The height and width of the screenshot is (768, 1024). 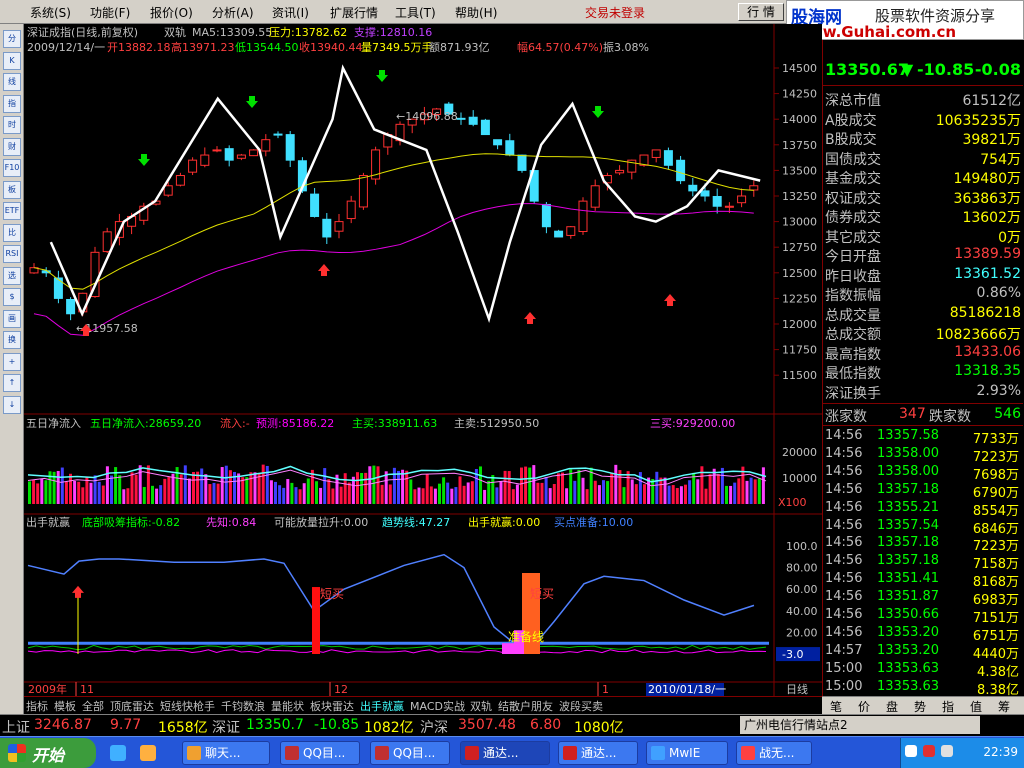 I want to click on toolbar-icon: +, so click(x=12, y=361).